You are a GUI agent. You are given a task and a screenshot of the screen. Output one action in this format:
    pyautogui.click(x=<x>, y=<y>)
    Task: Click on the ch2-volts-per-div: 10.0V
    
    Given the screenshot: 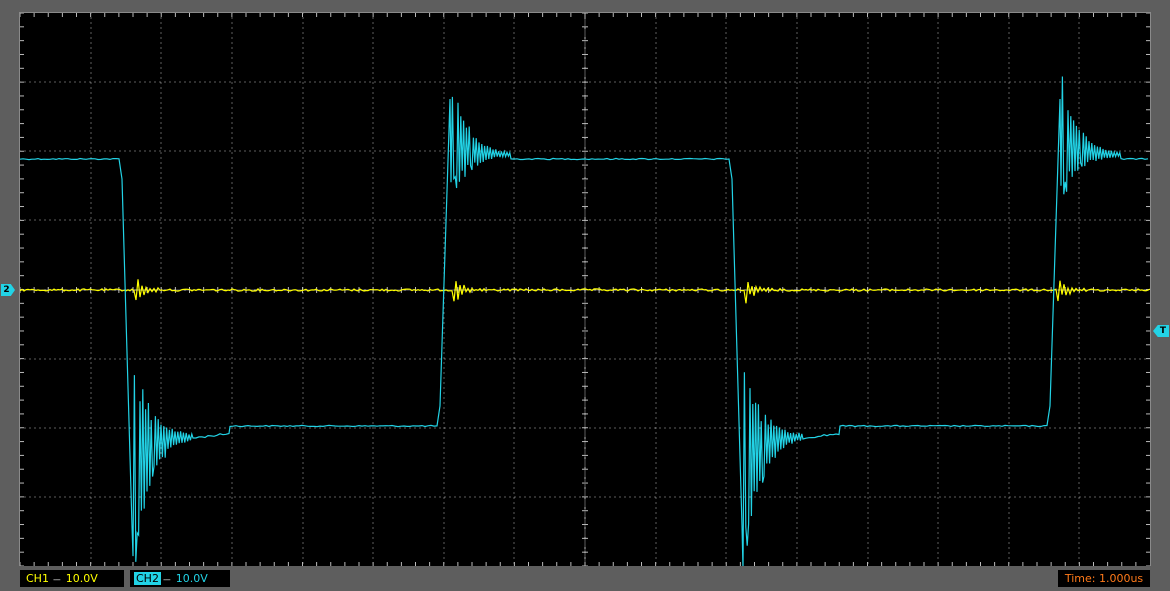 What is the action you would take?
    pyautogui.click(x=191, y=578)
    